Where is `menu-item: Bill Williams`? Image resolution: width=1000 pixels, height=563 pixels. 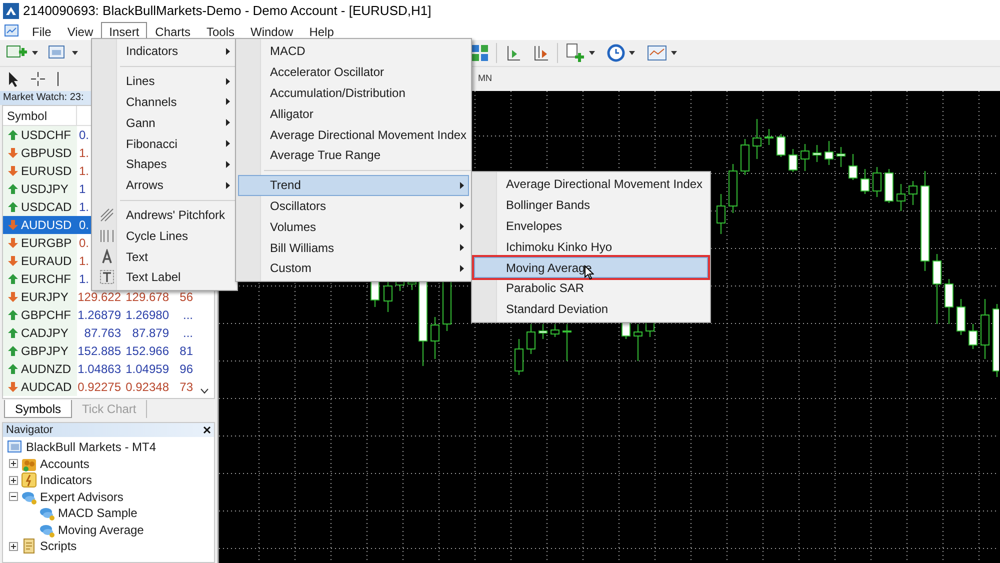
menu-item: Bill Williams is located at coordinates (353, 247).